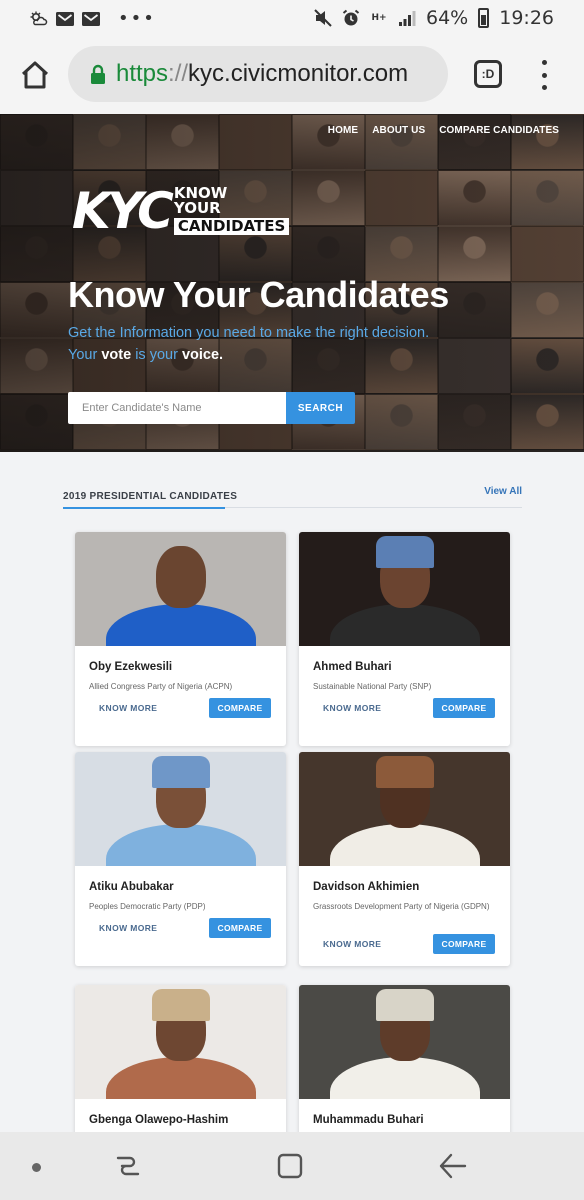  What do you see at coordinates (262, 73) in the screenshot?
I see `url-text: https://kyc.civicmonitor.com` at bounding box center [262, 73].